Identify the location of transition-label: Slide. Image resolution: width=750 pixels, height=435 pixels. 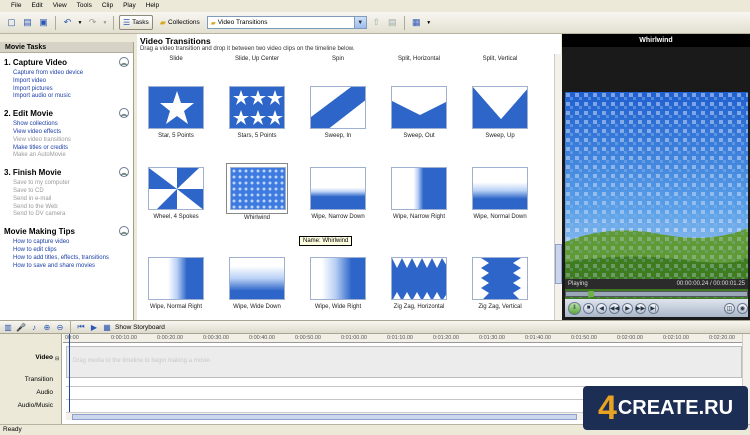
(176, 59).